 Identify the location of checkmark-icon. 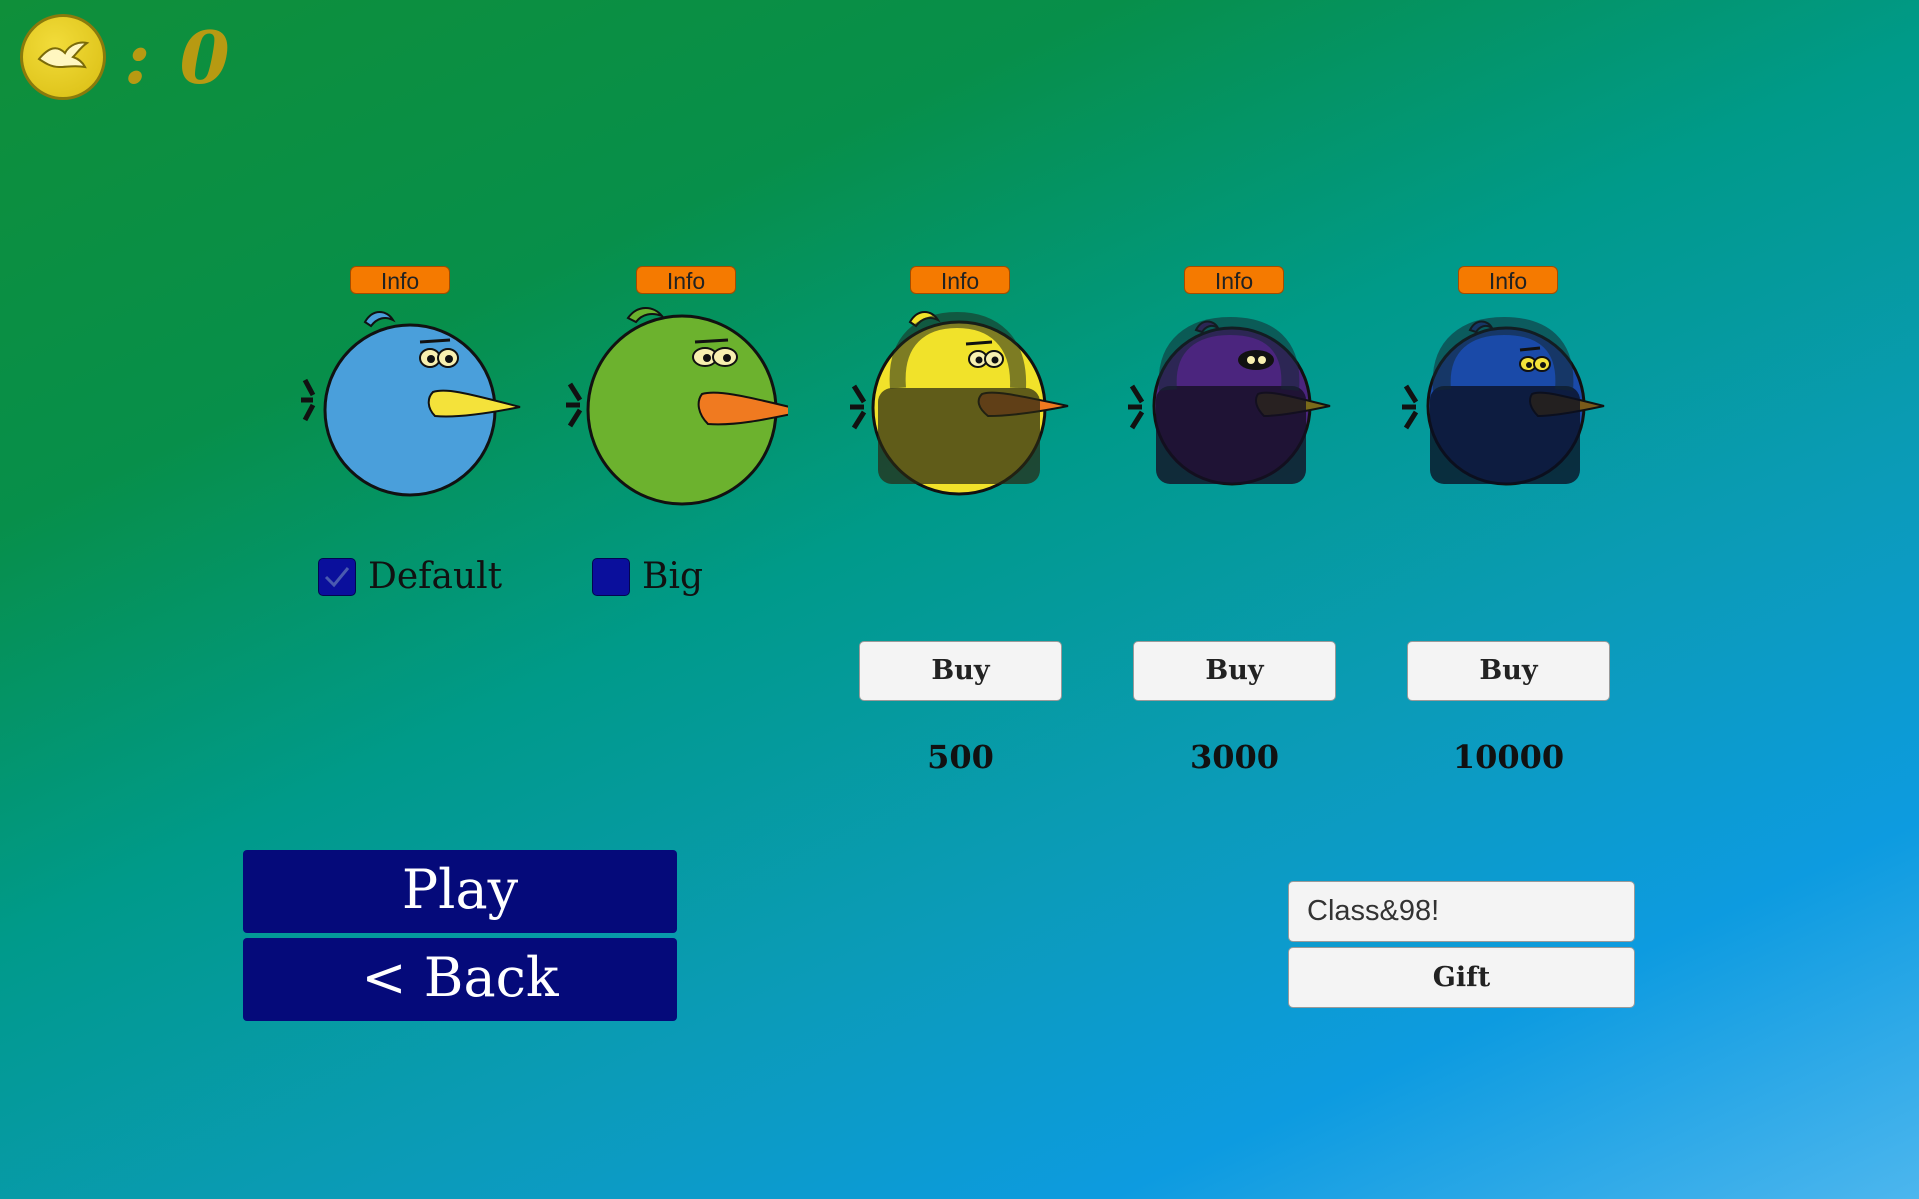
(337, 576).